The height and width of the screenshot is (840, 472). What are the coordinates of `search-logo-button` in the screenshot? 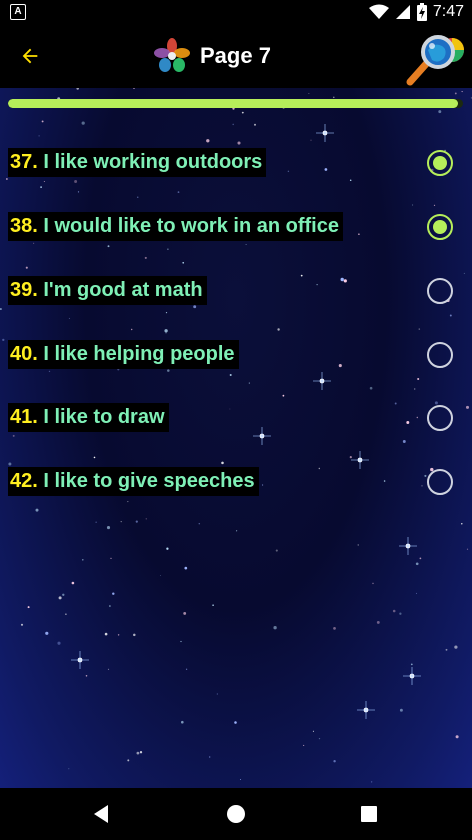 It's located at (435, 58).